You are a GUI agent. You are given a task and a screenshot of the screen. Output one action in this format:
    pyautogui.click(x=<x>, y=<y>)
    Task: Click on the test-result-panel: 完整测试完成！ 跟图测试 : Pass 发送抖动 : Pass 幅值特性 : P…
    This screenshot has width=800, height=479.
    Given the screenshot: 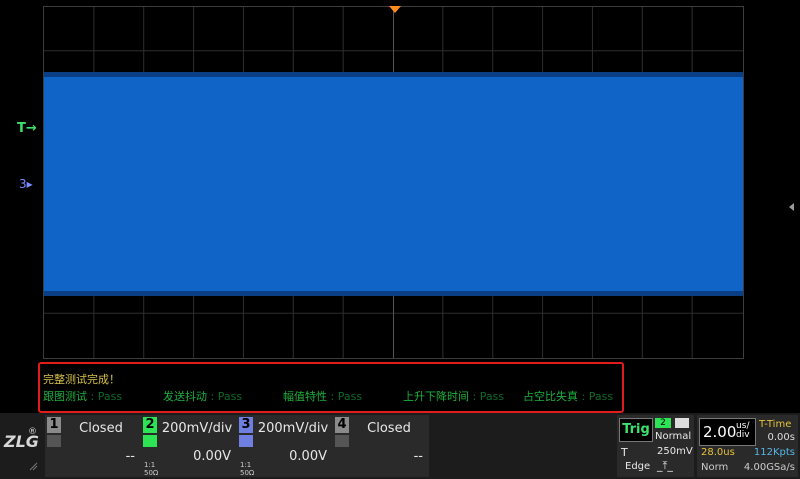 What is the action you would take?
    pyautogui.click(x=331, y=387)
    